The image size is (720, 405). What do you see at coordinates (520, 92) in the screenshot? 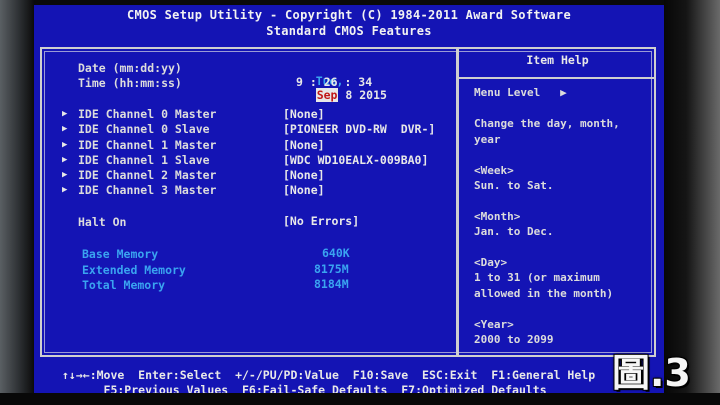
I see `menu-level: Menu Level ▶` at bounding box center [520, 92].